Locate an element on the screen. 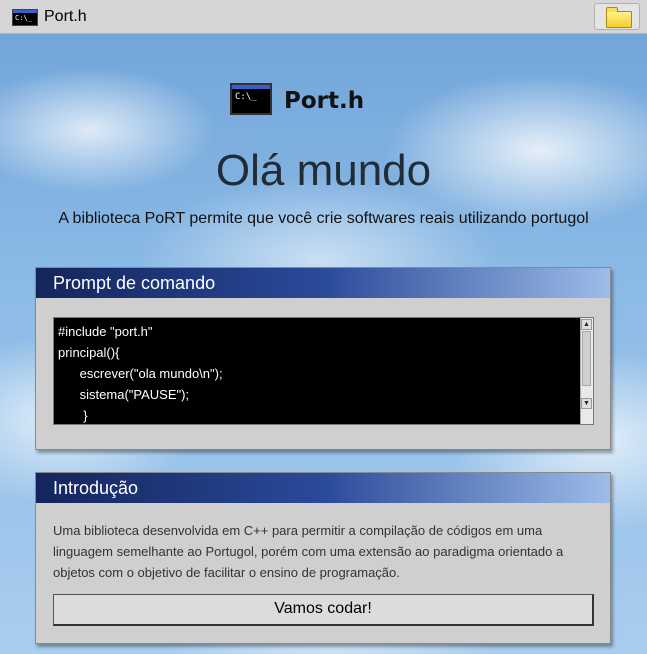 The image size is (647, 654). logo-name: Port.h is located at coordinates (324, 101).